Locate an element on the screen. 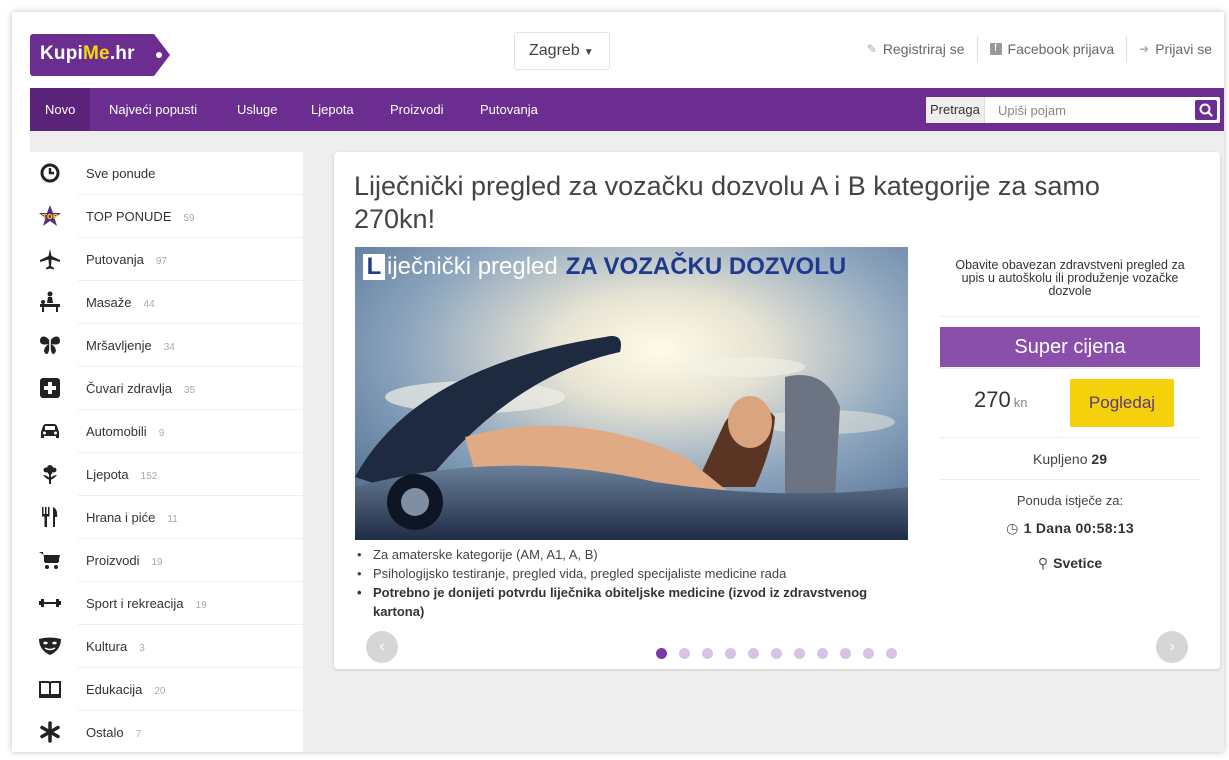  top-star-icon: TOP is located at coordinates (50, 215).